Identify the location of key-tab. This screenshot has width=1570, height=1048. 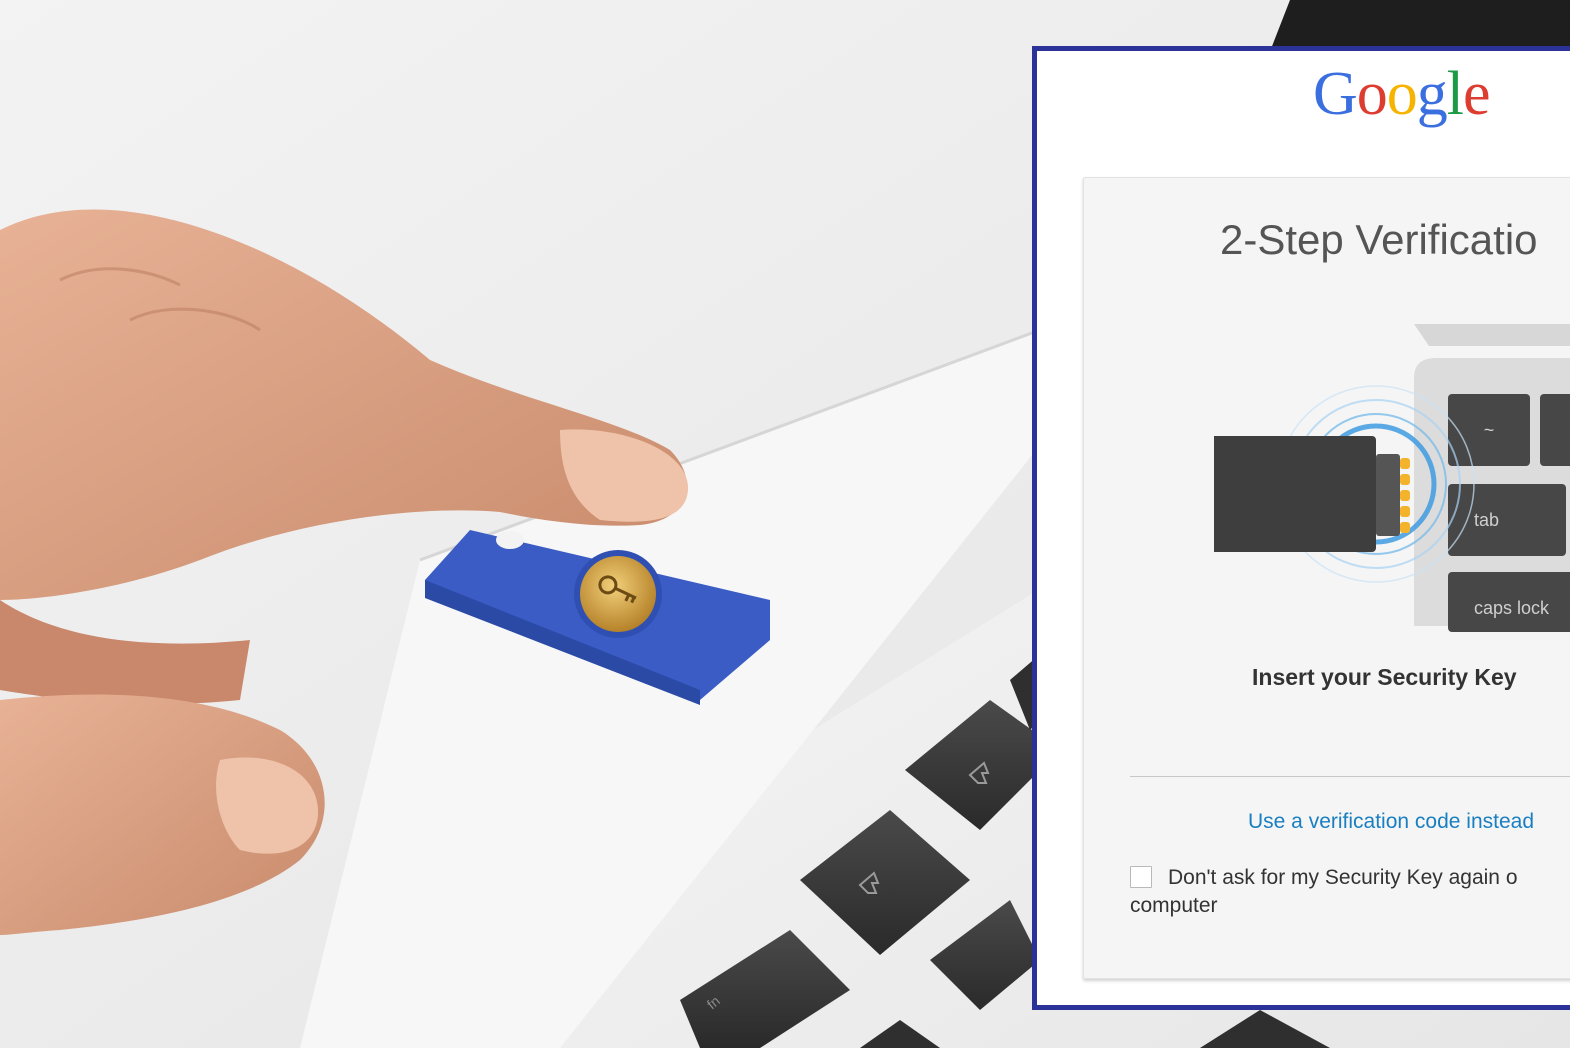
(1507, 520).